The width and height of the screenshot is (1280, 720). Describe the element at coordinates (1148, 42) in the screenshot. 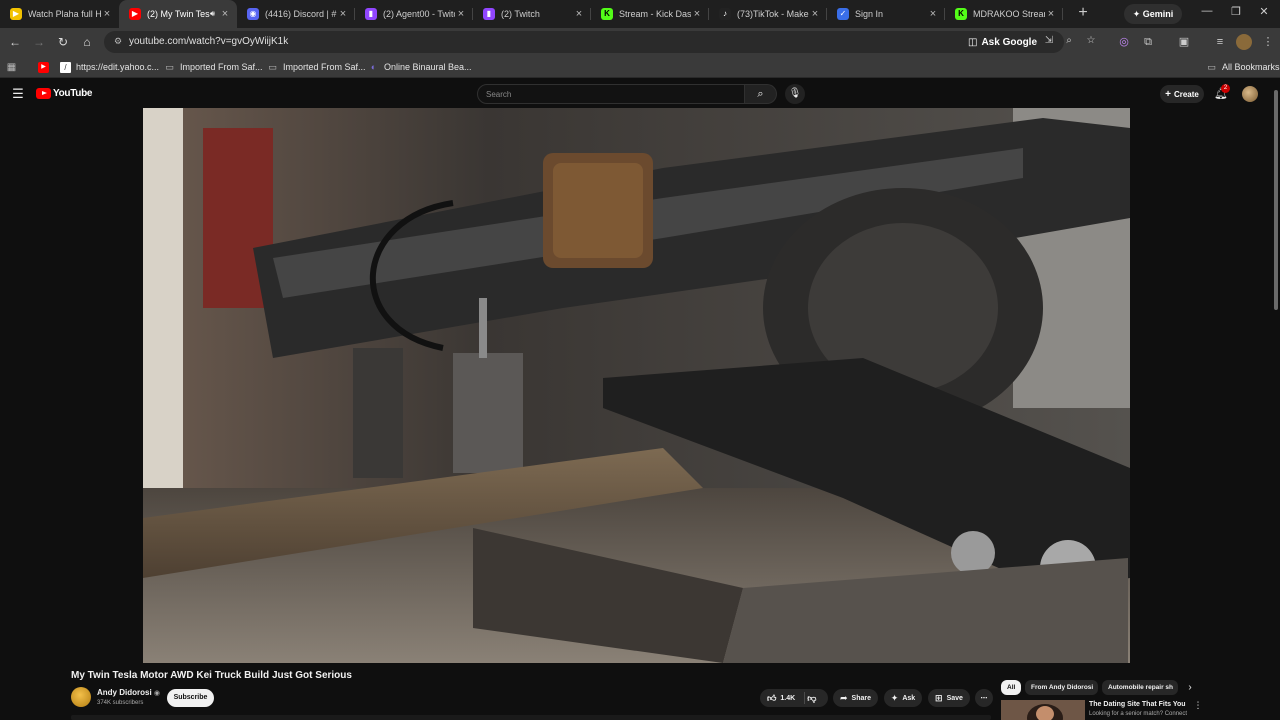

I see `extensions-puzzle-icon: ⧉` at that location.